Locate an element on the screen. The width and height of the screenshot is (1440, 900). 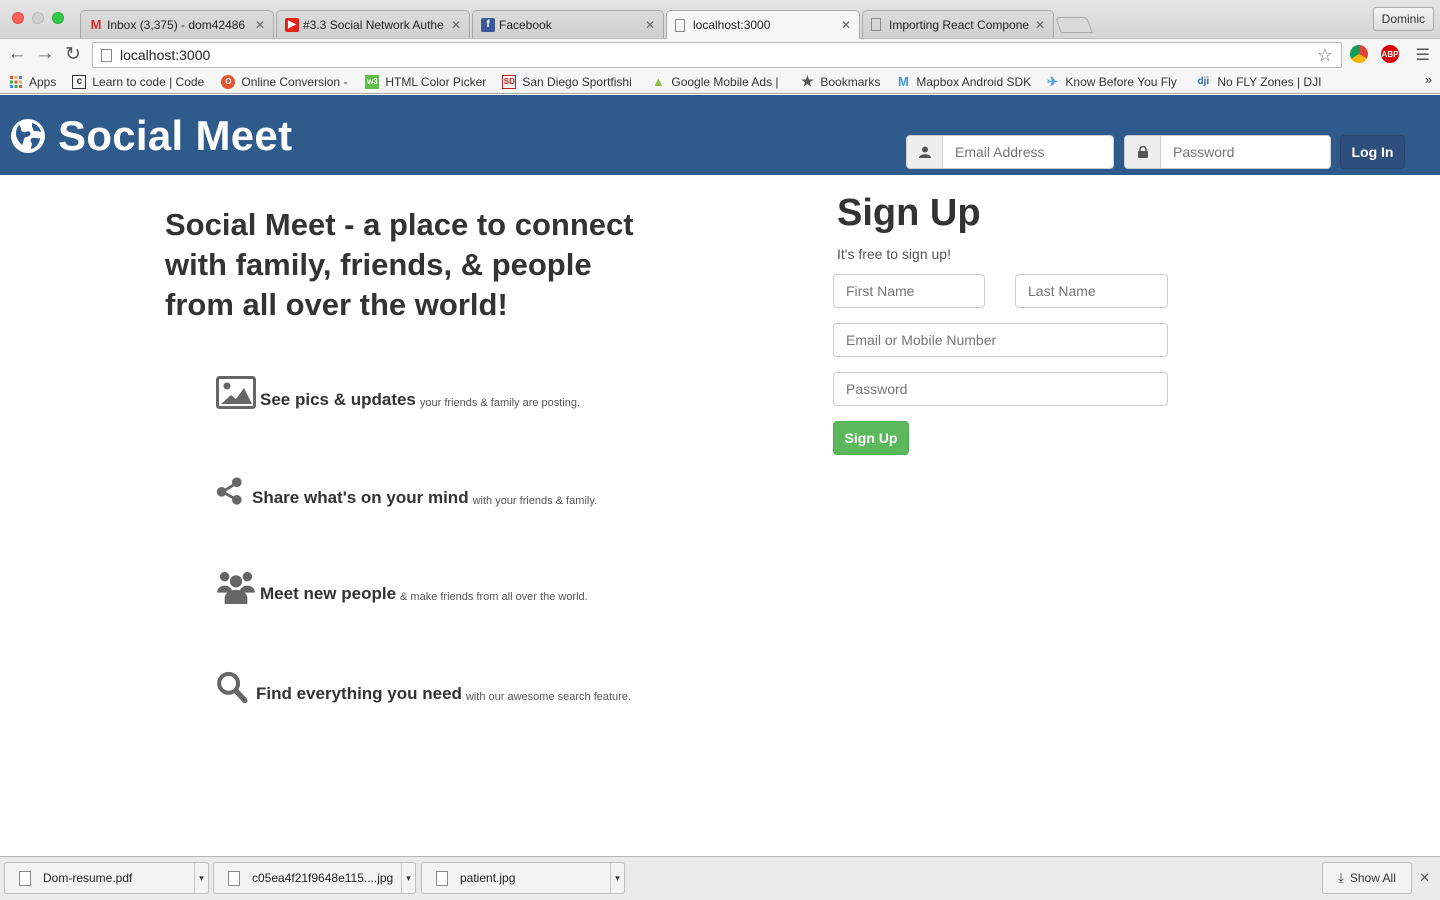
bookmark-know-before-you-fly: ✈ Know Before You Fly is located at coordinates (1114, 82).